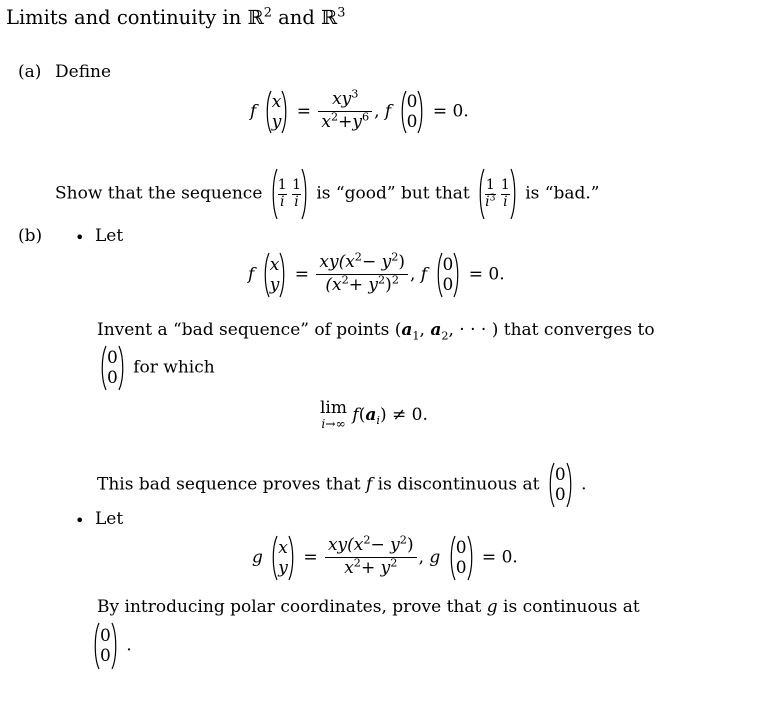 The height and width of the screenshot is (709, 777). Describe the element at coordinates (562, 193) in the screenshot. I see `sequence-text-3: is “bad.”` at that location.